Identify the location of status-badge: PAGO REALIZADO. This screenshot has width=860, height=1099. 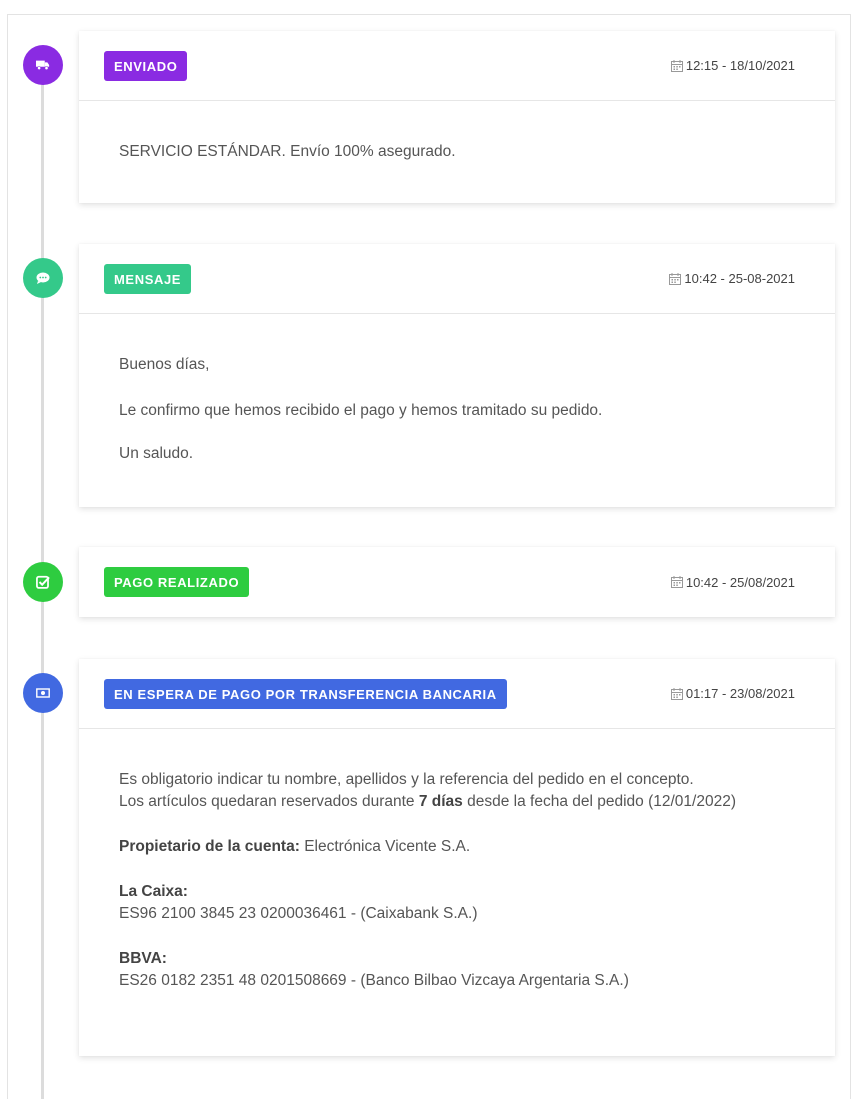
(177, 582).